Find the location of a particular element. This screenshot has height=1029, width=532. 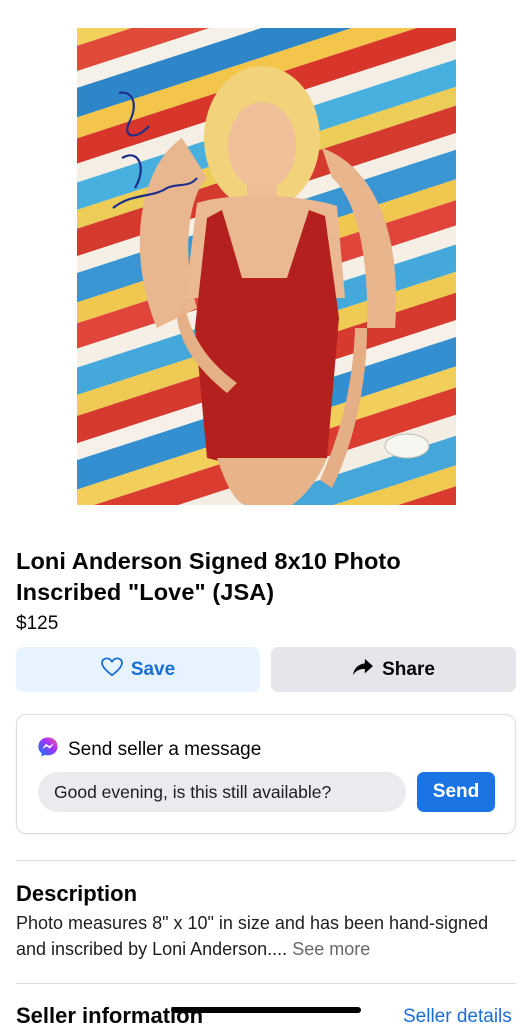

save-button: Save is located at coordinates (138, 669).